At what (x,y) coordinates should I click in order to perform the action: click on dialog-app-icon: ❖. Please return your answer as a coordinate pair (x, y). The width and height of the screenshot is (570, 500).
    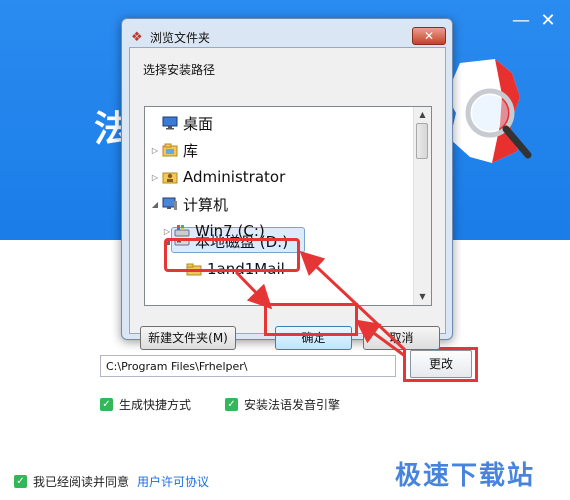
    Looking at the image, I should click on (137, 37).